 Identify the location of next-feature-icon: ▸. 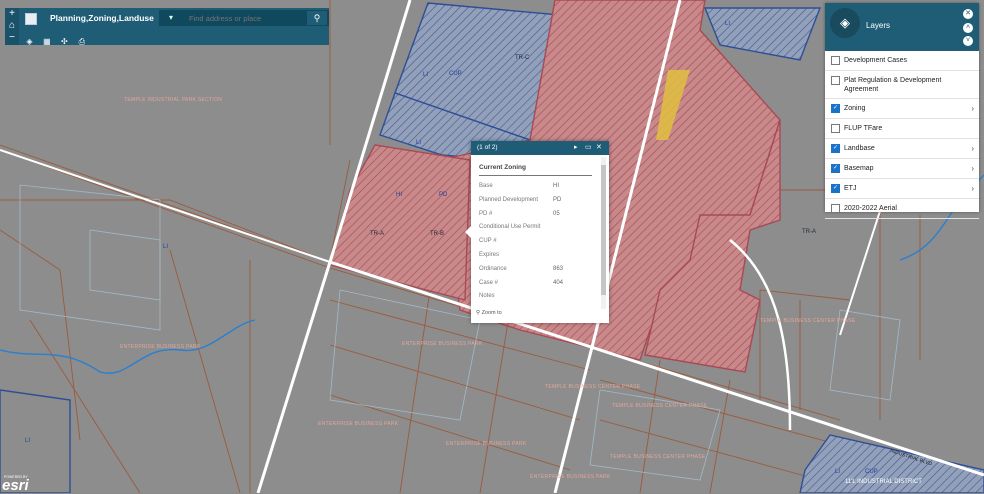
(576, 147).